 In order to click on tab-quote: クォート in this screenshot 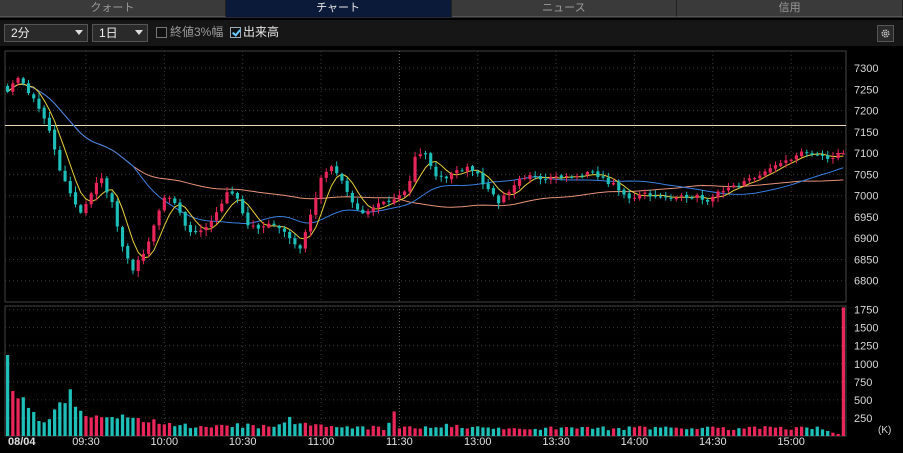, I will do `click(113, 8)`.